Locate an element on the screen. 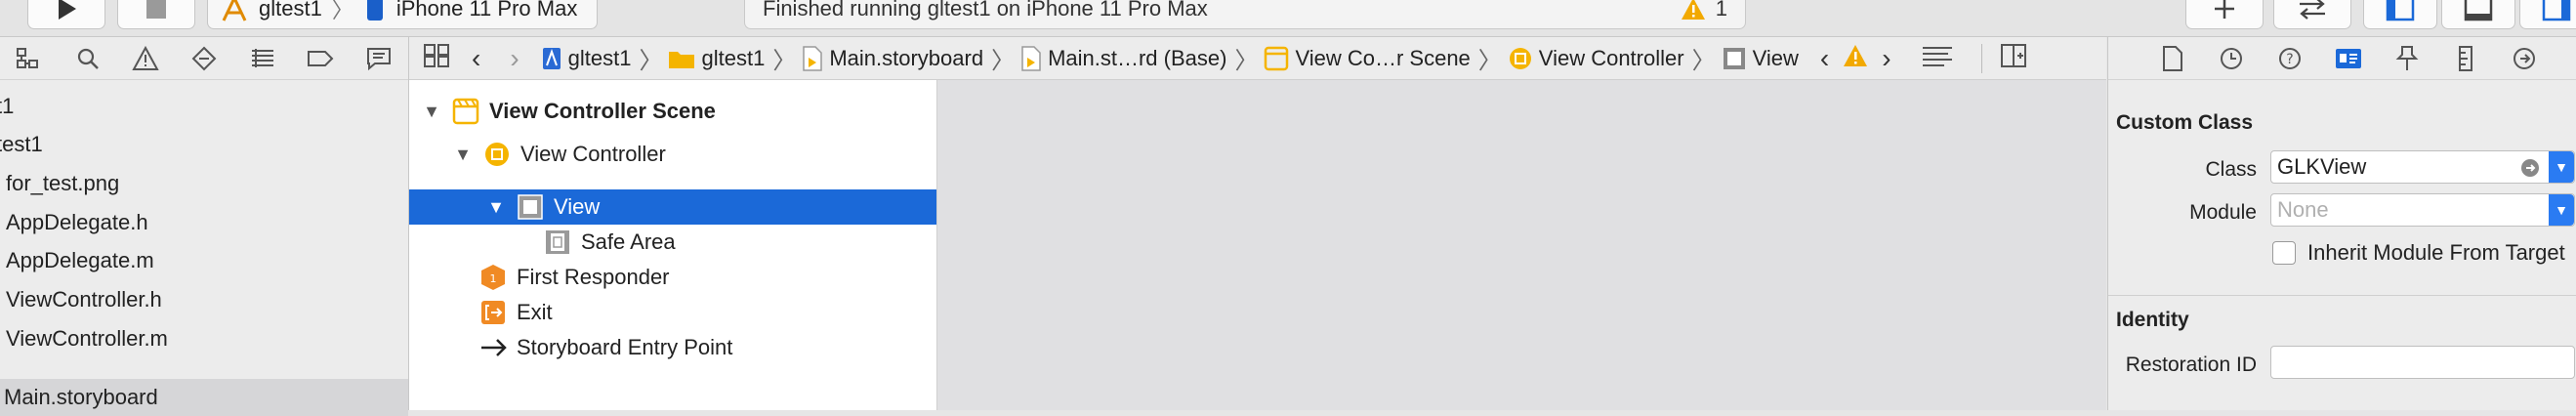  file-item: AppDelegate.h is located at coordinates (204, 222).